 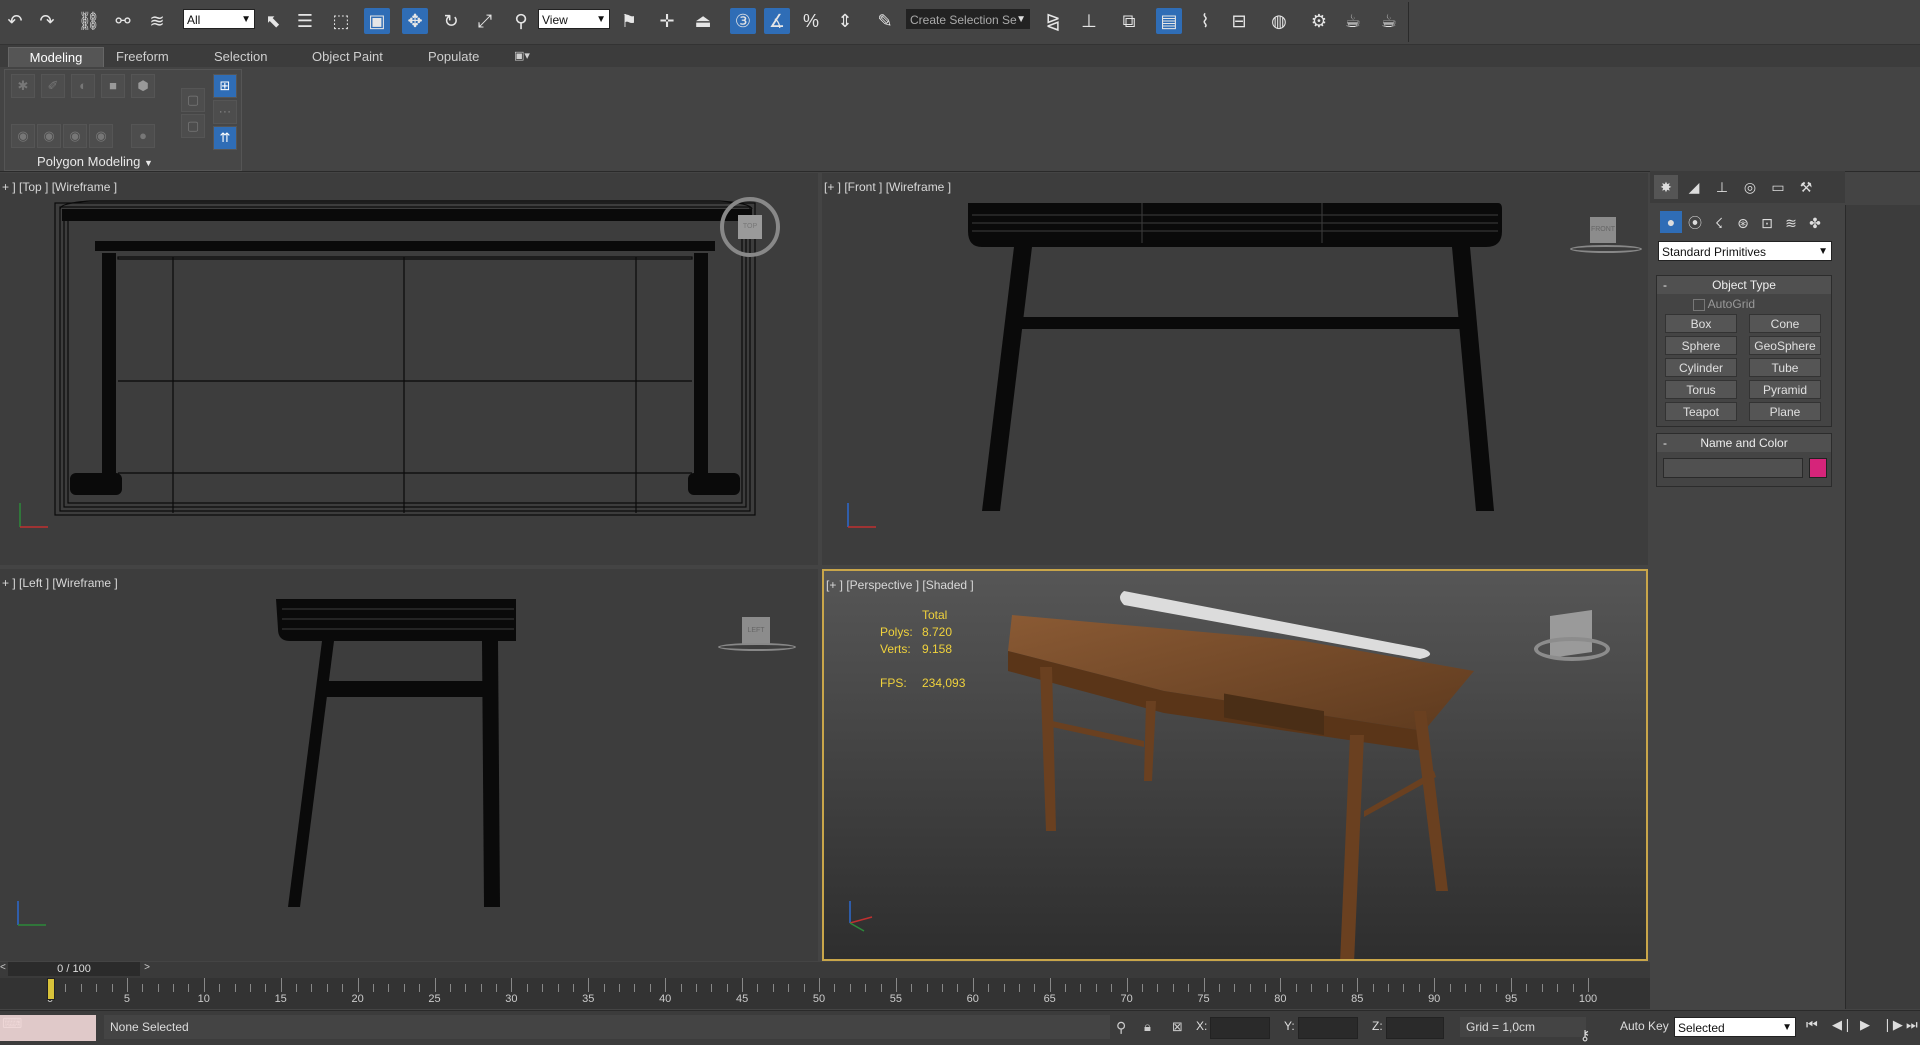 What do you see at coordinates (4, 969) in the screenshot?
I see `time-slider-prev: <` at bounding box center [4, 969].